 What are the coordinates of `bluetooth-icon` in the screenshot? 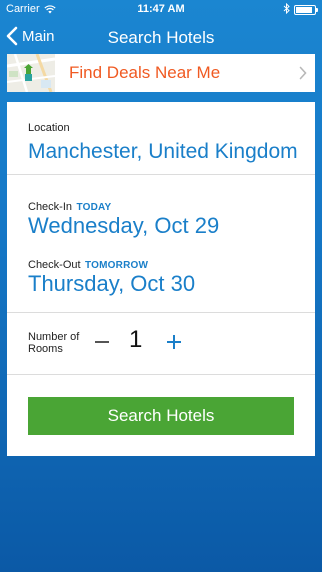 It's located at (286, 9).